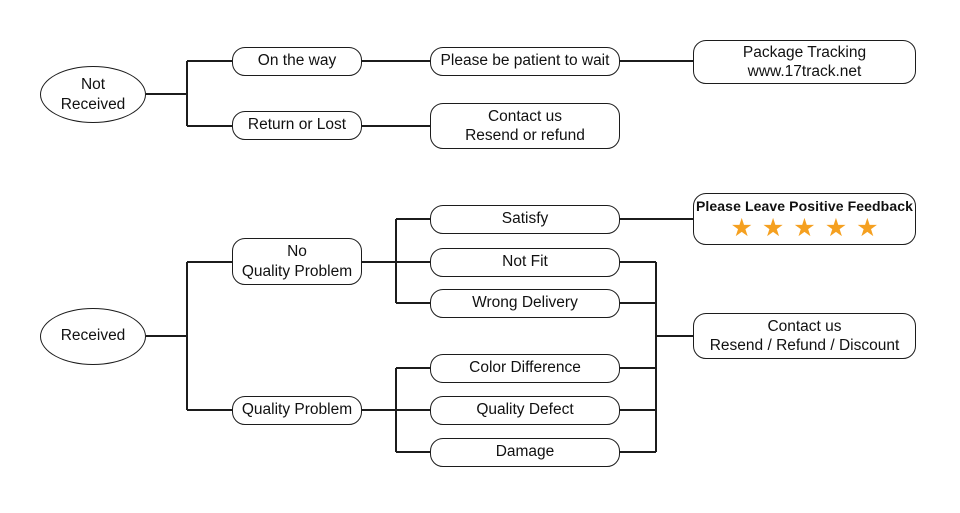 This screenshot has height=513, width=960. I want to click on node-not-fit: Not Fit, so click(525, 262).